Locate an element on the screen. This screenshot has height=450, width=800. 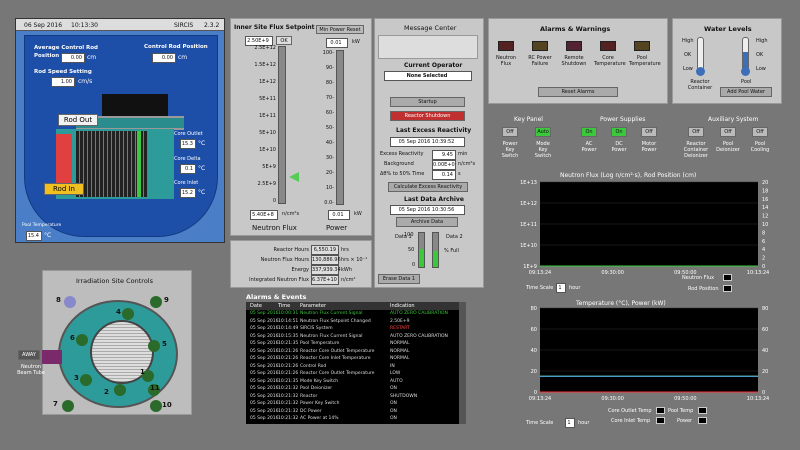
site-6-marker is located at coordinates (82, 340).